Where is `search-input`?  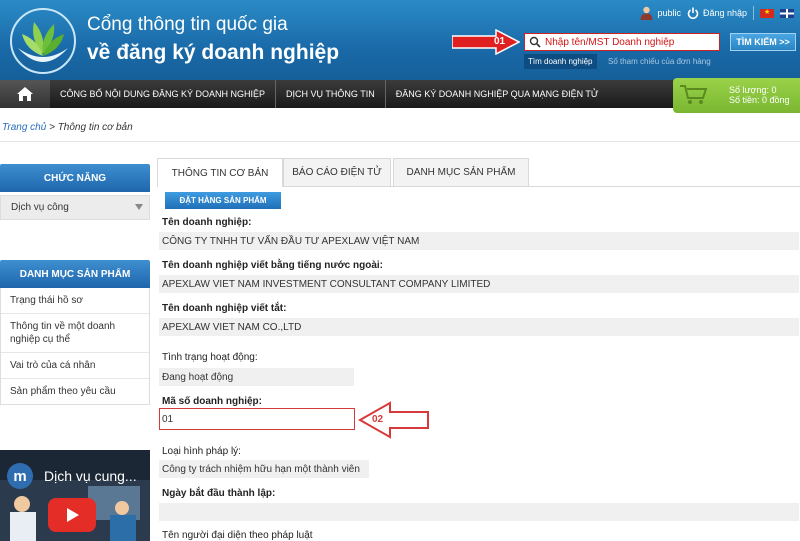 search-input is located at coordinates (630, 42).